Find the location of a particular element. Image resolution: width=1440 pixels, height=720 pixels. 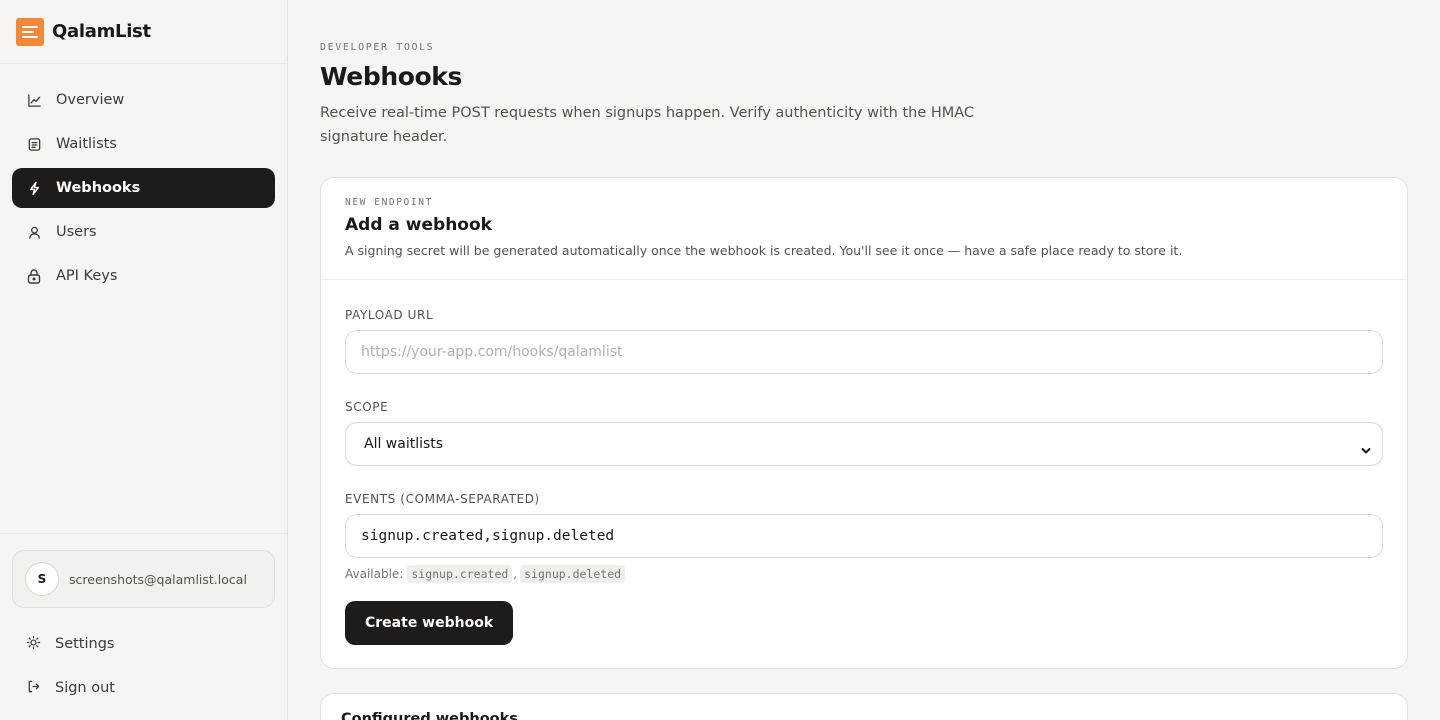

brand: QalamList is located at coordinates (143, 32).